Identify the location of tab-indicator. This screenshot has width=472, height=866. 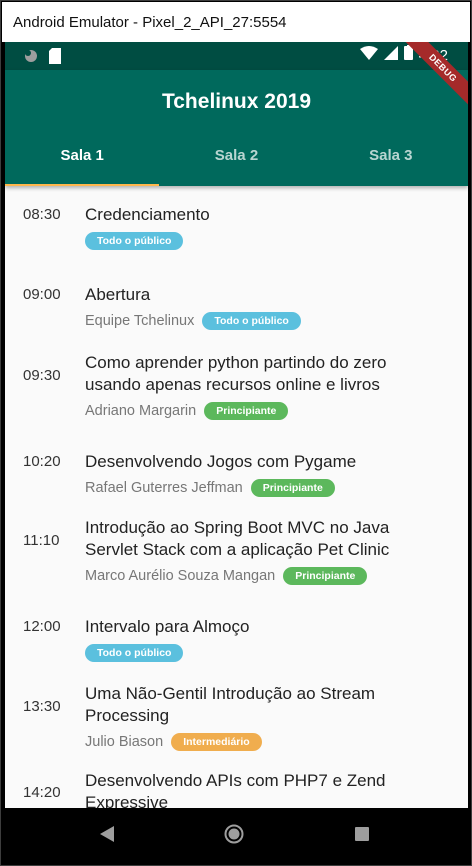
(82, 185).